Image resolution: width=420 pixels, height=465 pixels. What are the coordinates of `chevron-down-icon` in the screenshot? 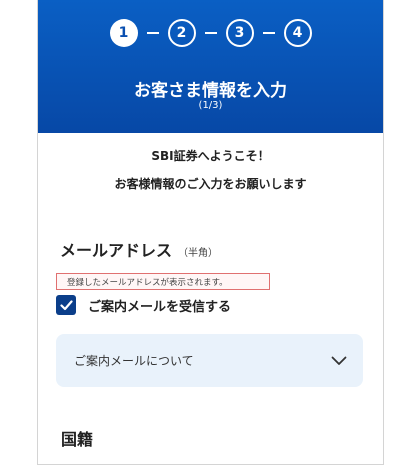 It's located at (339, 361).